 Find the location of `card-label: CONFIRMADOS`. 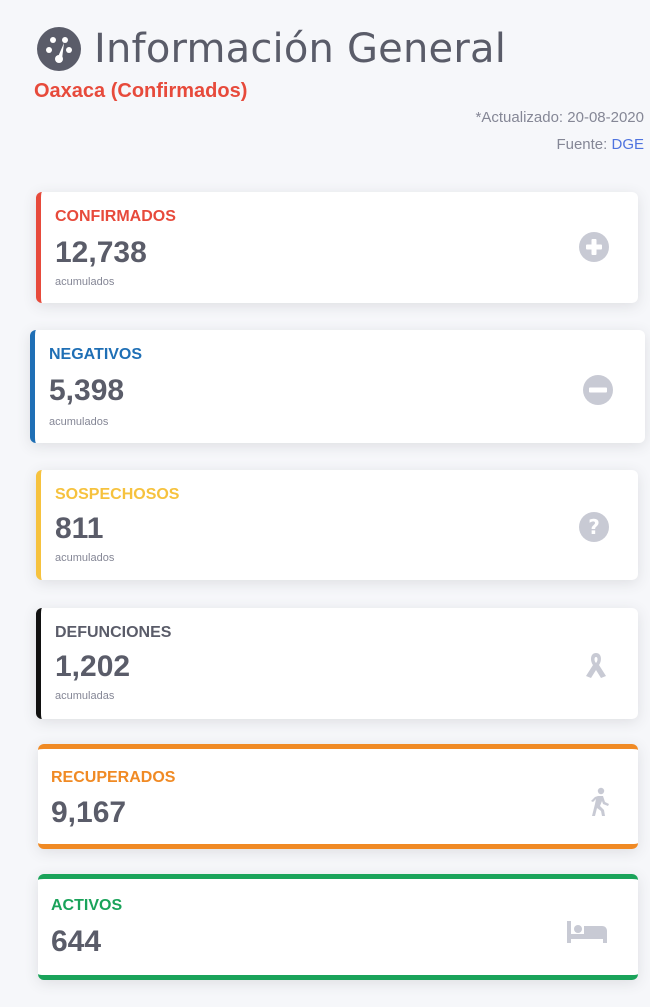

card-label: CONFIRMADOS is located at coordinates (115, 216).